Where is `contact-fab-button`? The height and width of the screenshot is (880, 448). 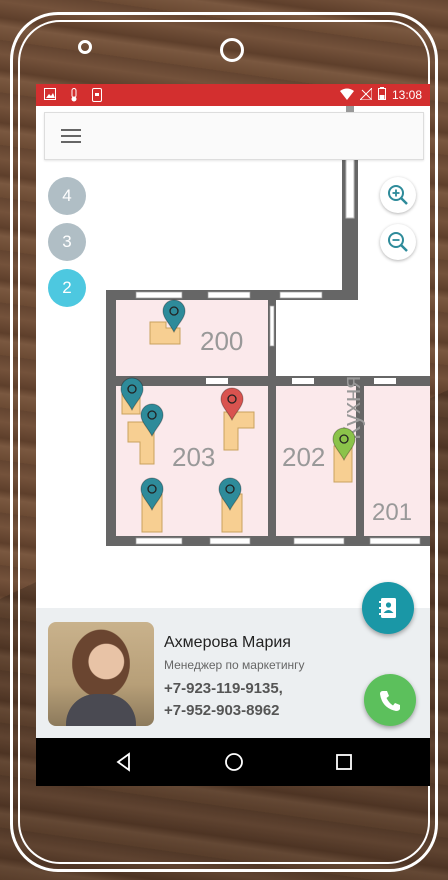 contact-fab-button is located at coordinates (388, 608).